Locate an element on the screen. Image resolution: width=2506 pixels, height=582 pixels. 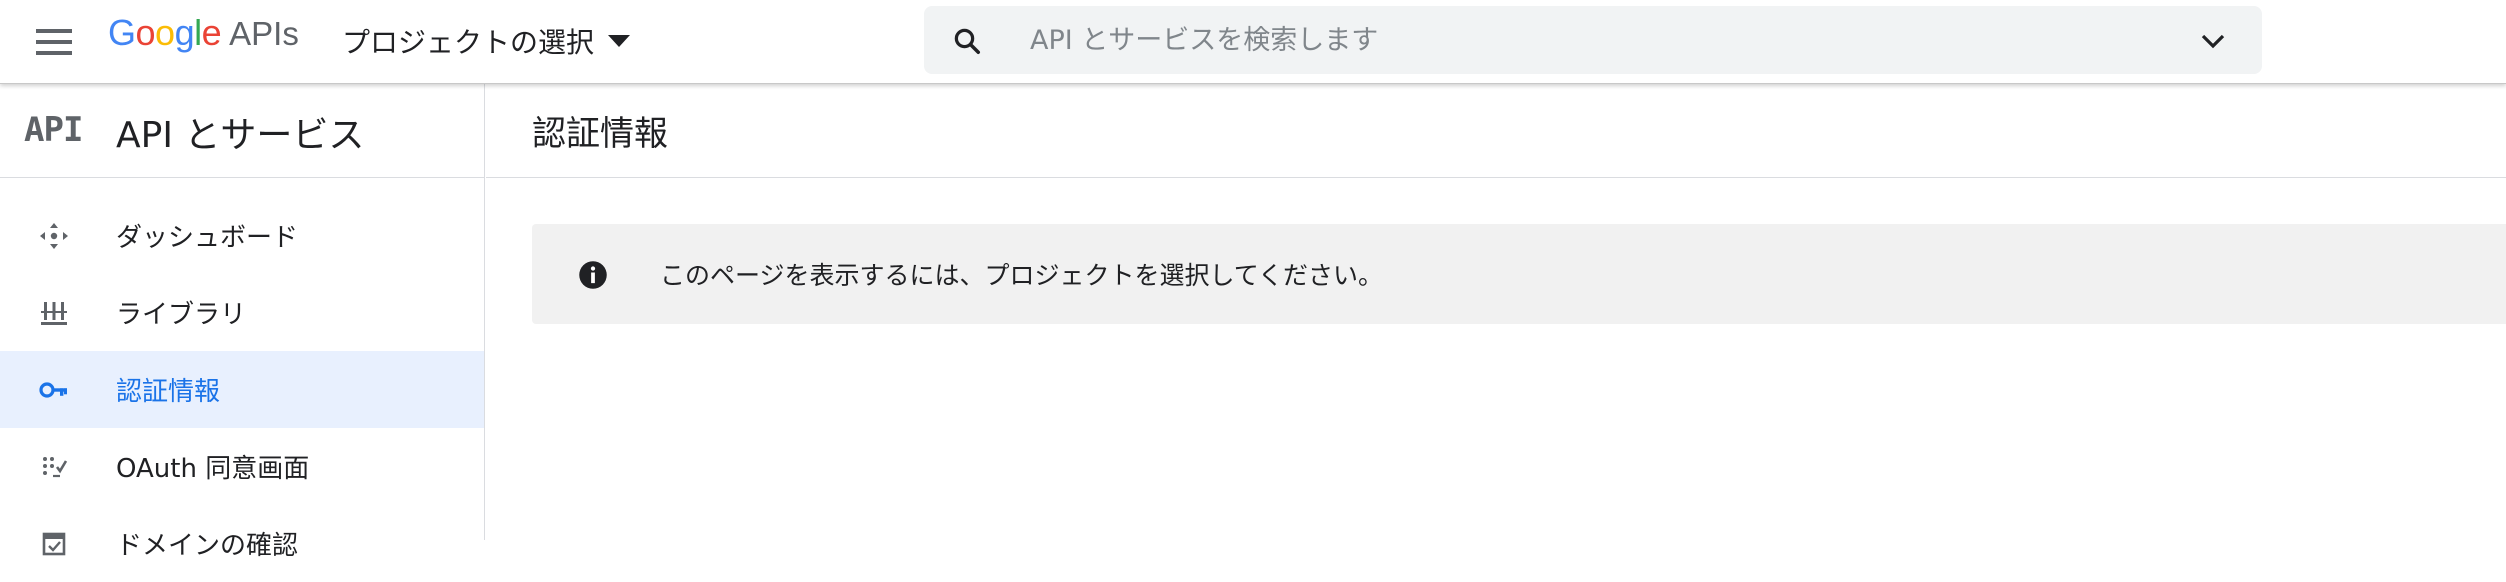
sidebar-item-oauth-consent: OAuth 同意画面 is located at coordinates (242, 466).